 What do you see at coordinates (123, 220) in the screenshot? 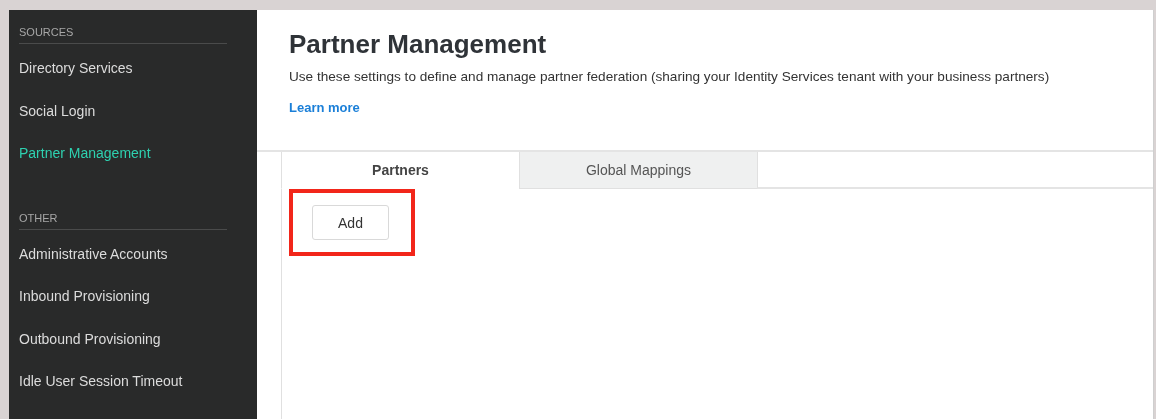
I see `section-heading: OTHER` at bounding box center [123, 220].